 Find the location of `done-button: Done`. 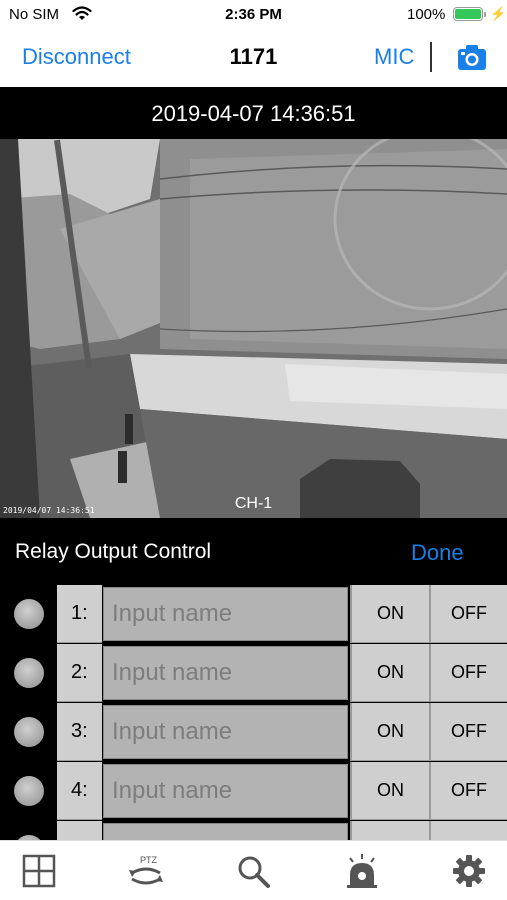

done-button: Done is located at coordinates (437, 553).